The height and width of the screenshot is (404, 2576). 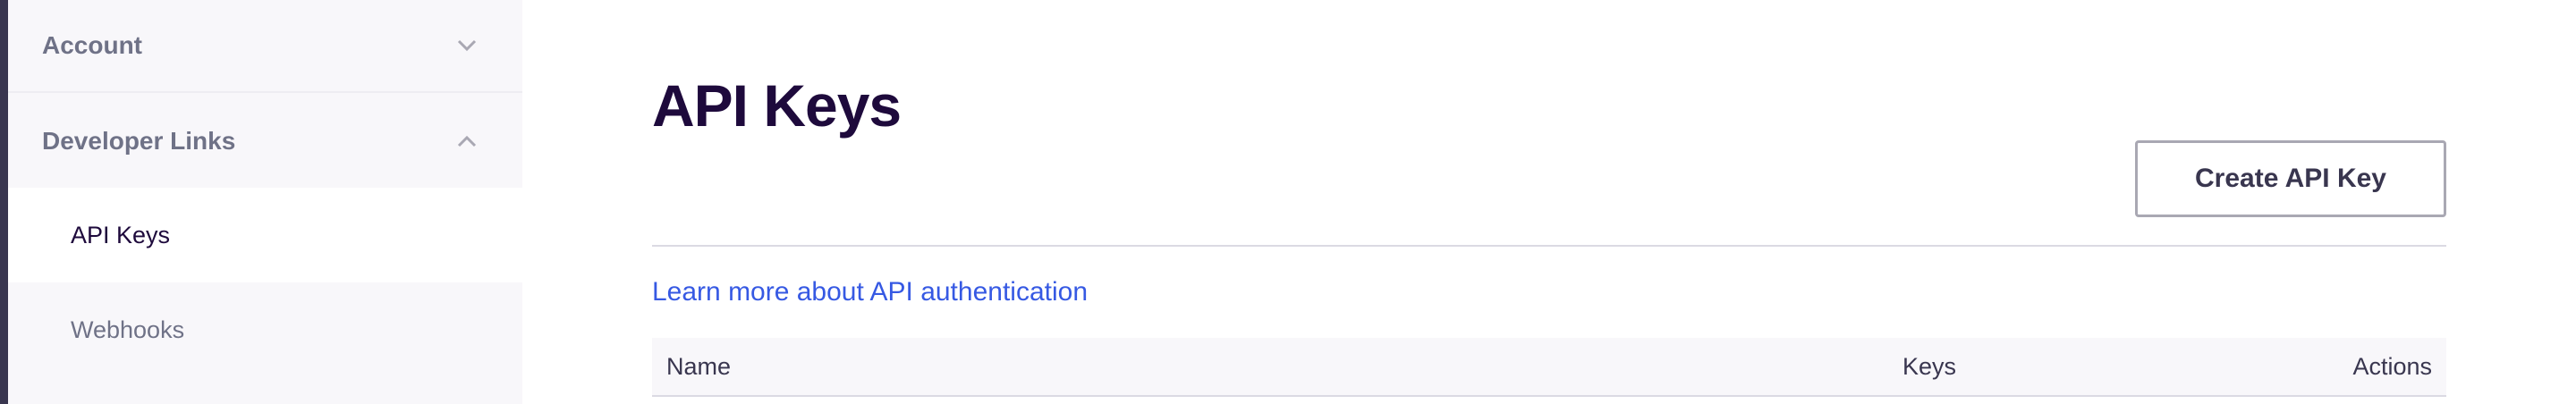 What do you see at coordinates (265, 329) in the screenshot?
I see `sidebar-item-webhooks: Webhooks` at bounding box center [265, 329].